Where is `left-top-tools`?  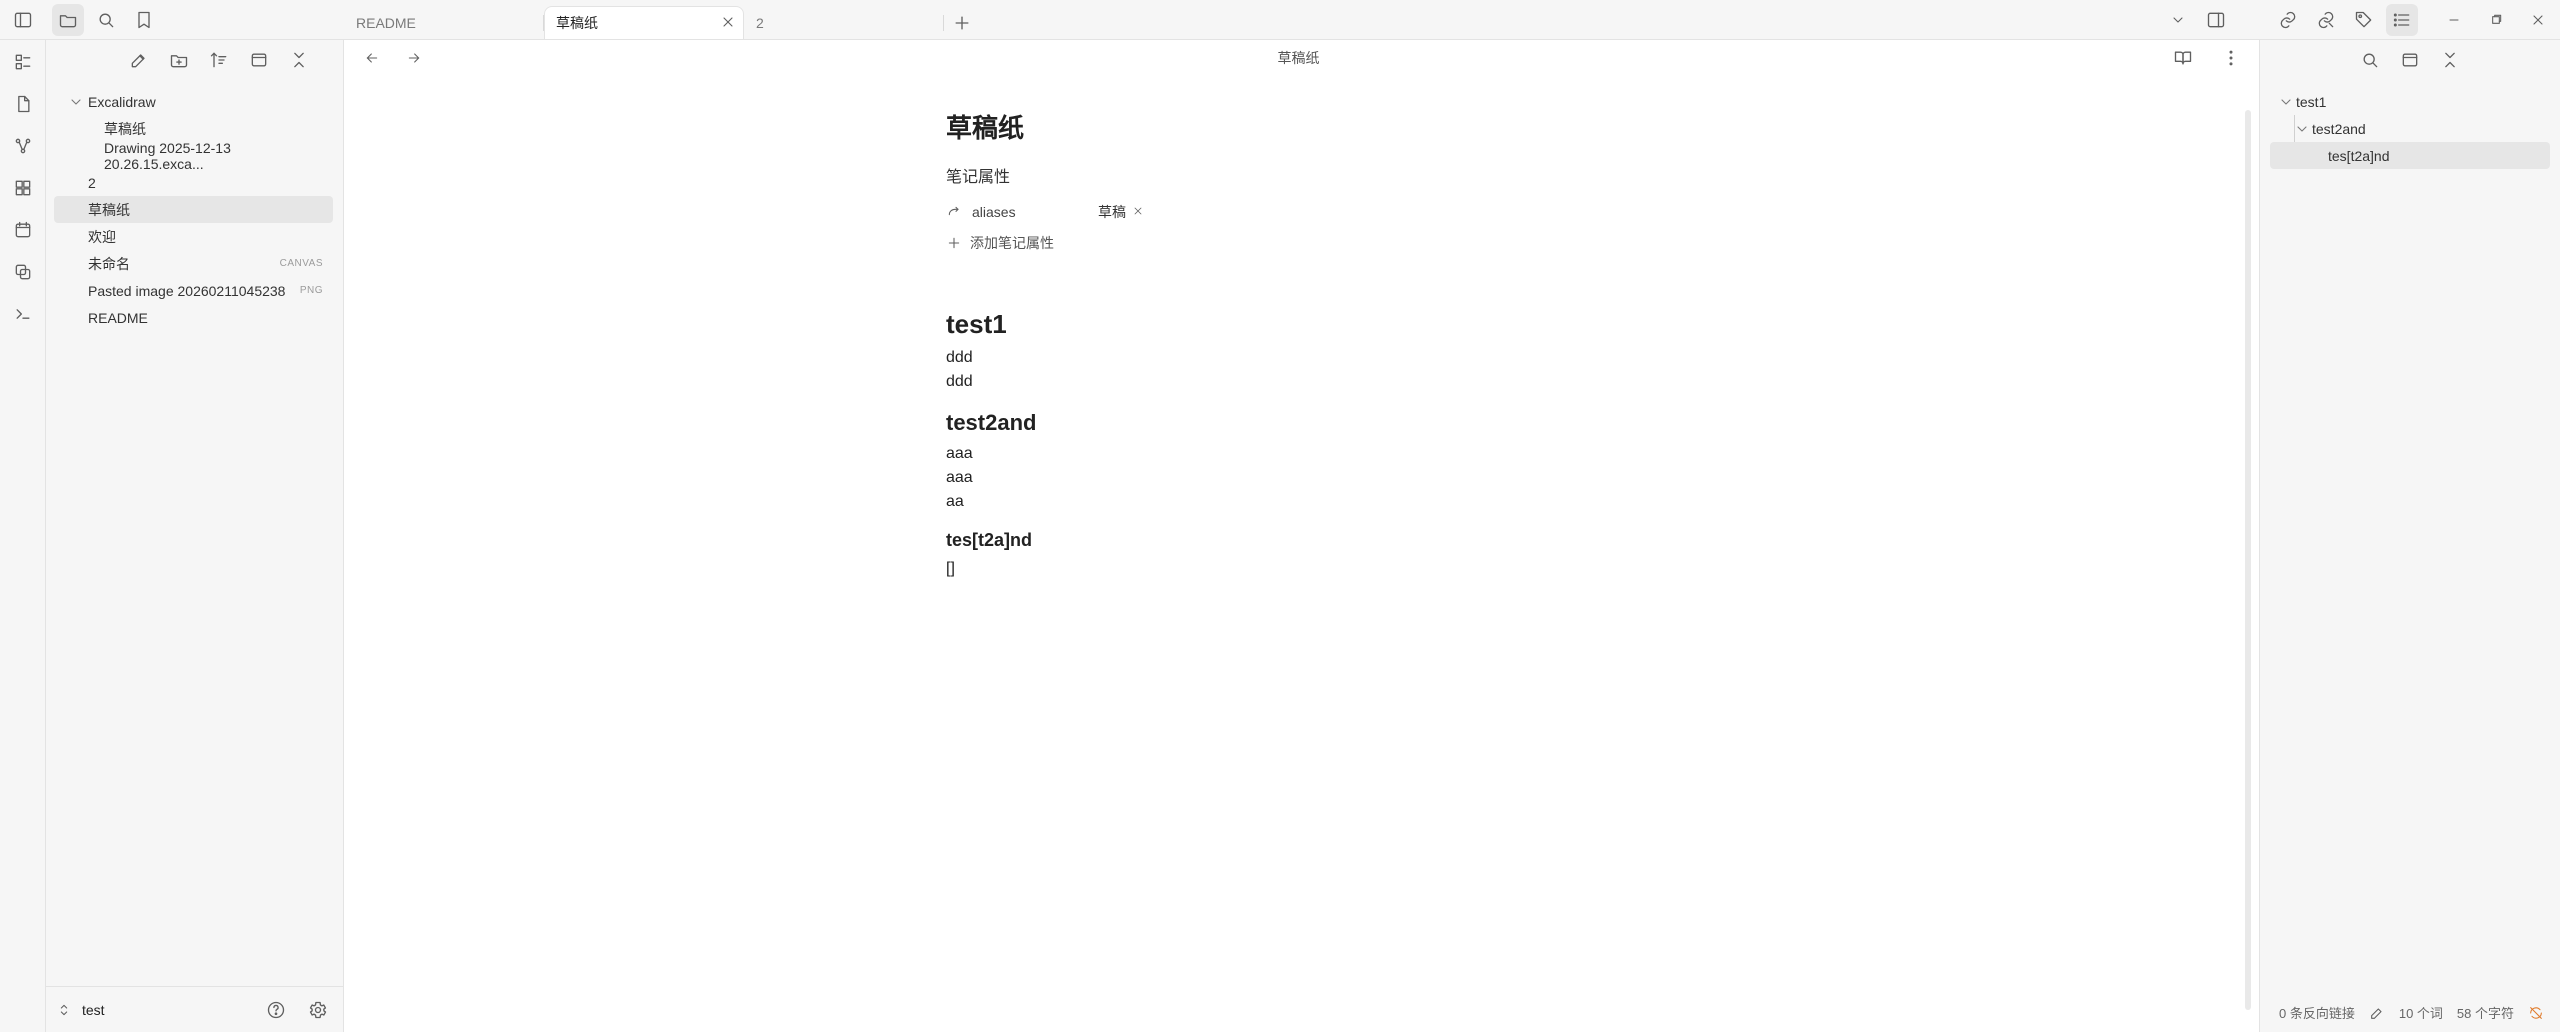
left-top-tools is located at coordinates (106, 20).